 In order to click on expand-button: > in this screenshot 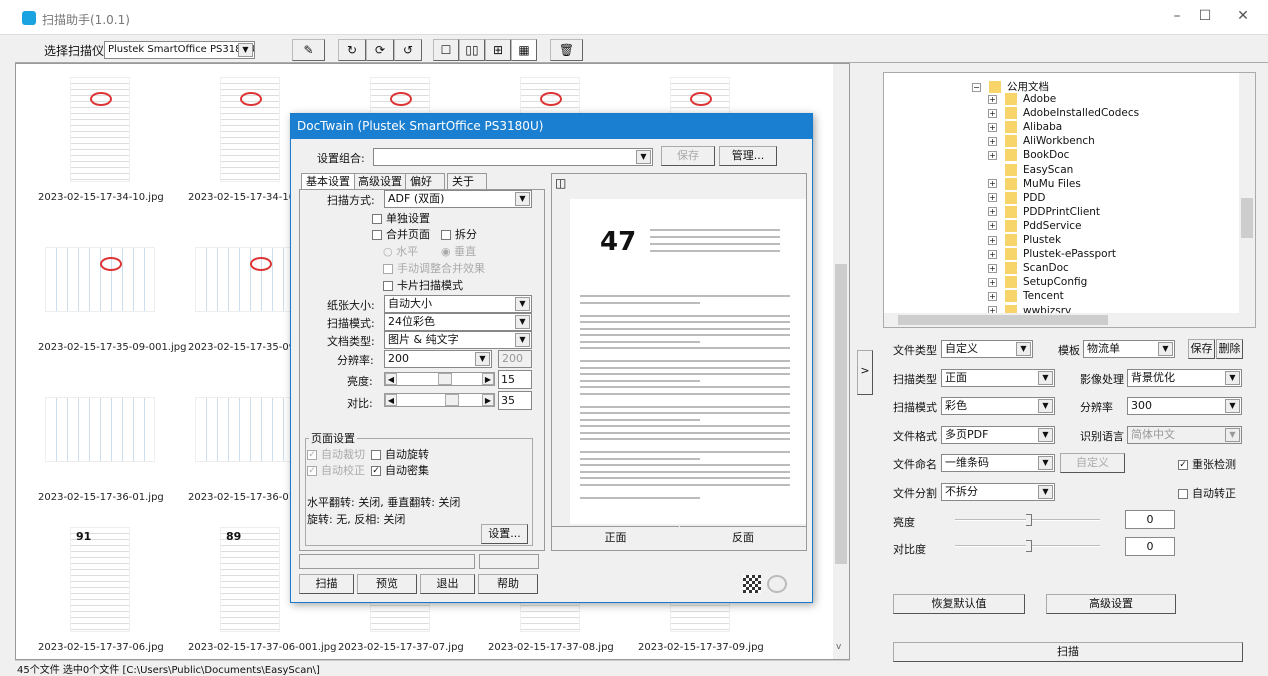, I will do `click(865, 372)`.